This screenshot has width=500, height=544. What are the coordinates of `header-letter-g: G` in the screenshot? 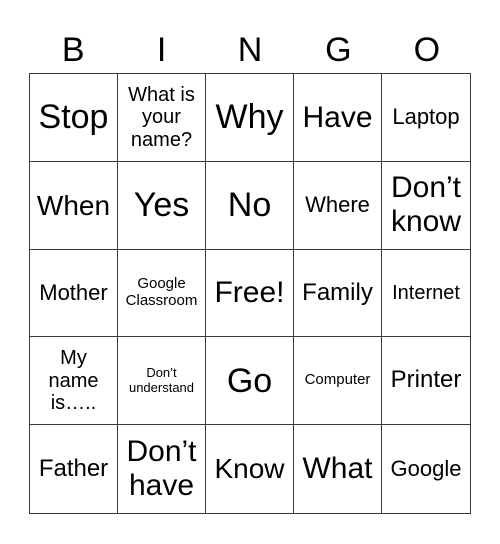 It's located at (338, 50).